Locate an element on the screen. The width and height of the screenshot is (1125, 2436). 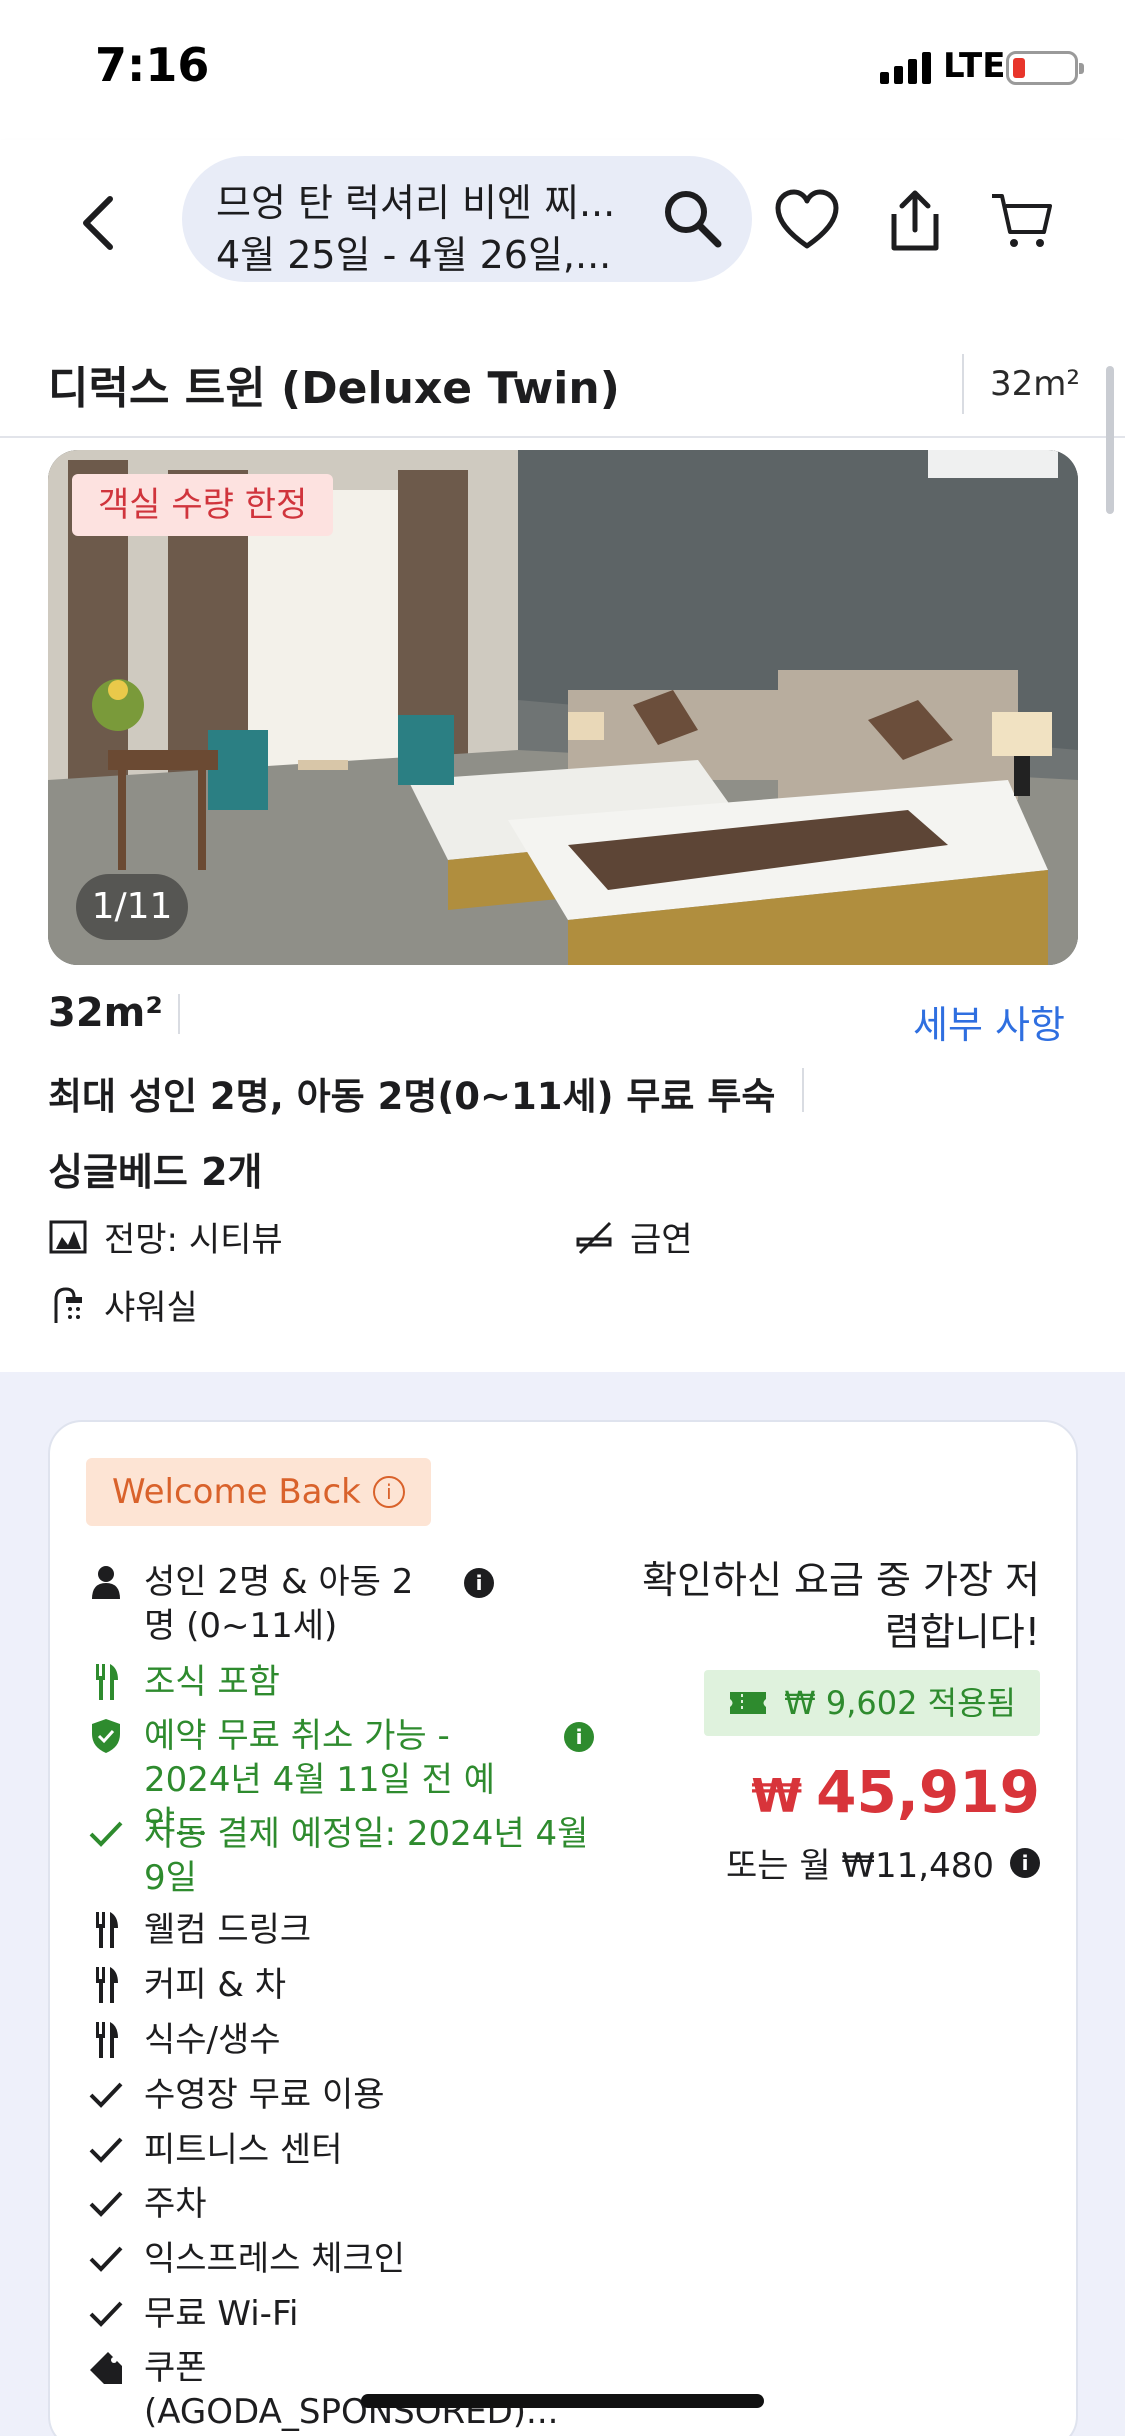
feature-guests-label: 성인 2명 & 아동 2명 (0~11세) is located at coordinates (279, 1604).